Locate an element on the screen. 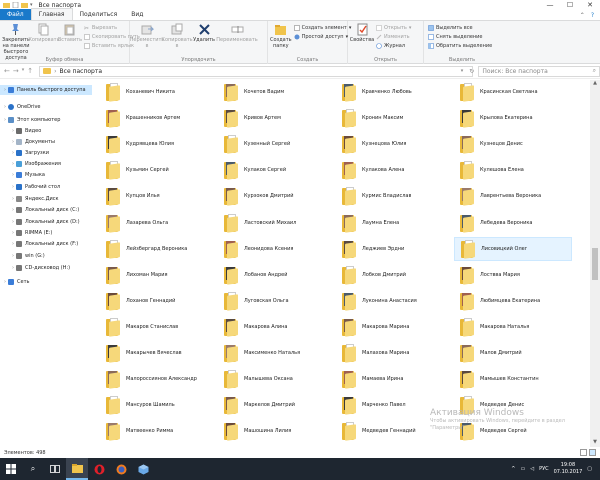  folder-item: Лазарева Ольга is located at coordinates (159, 223).